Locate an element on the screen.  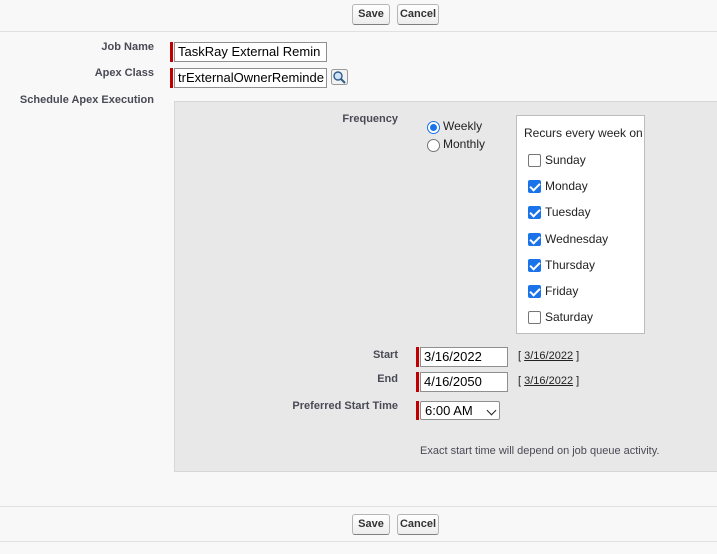
end-required-indicator is located at coordinates (417, 382).